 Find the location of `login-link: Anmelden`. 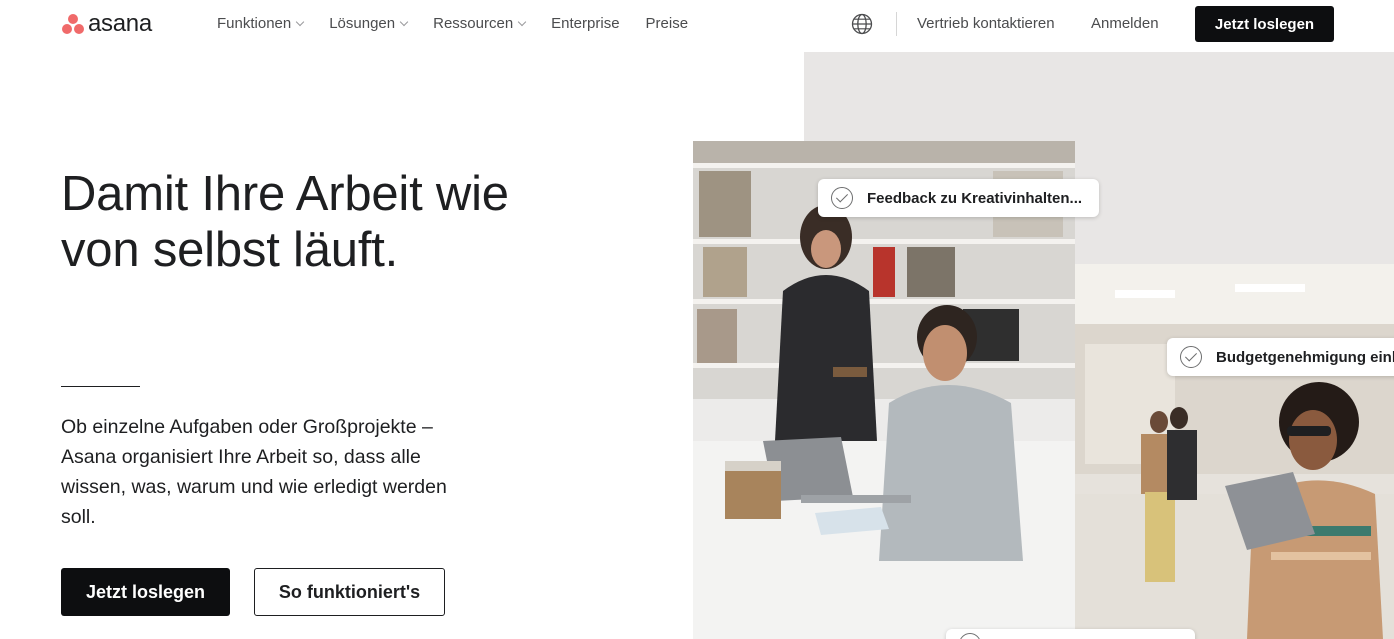

login-link: Anmelden is located at coordinates (1125, 24).